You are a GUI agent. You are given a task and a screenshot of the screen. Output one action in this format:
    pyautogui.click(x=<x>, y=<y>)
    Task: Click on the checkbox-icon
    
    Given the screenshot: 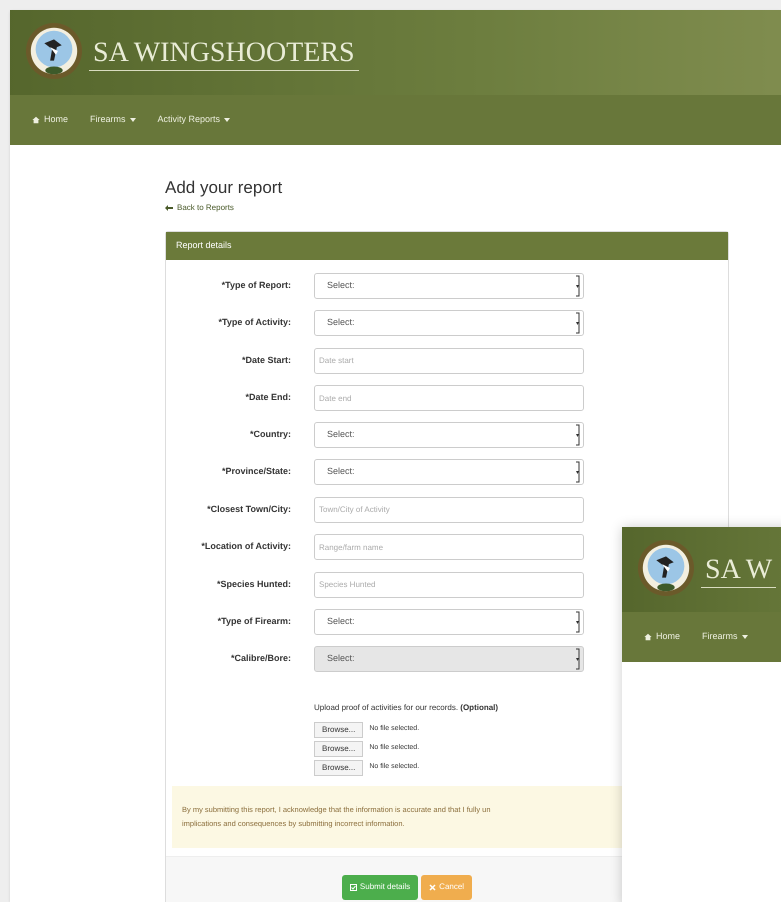 What is the action you would take?
    pyautogui.click(x=353, y=887)
    